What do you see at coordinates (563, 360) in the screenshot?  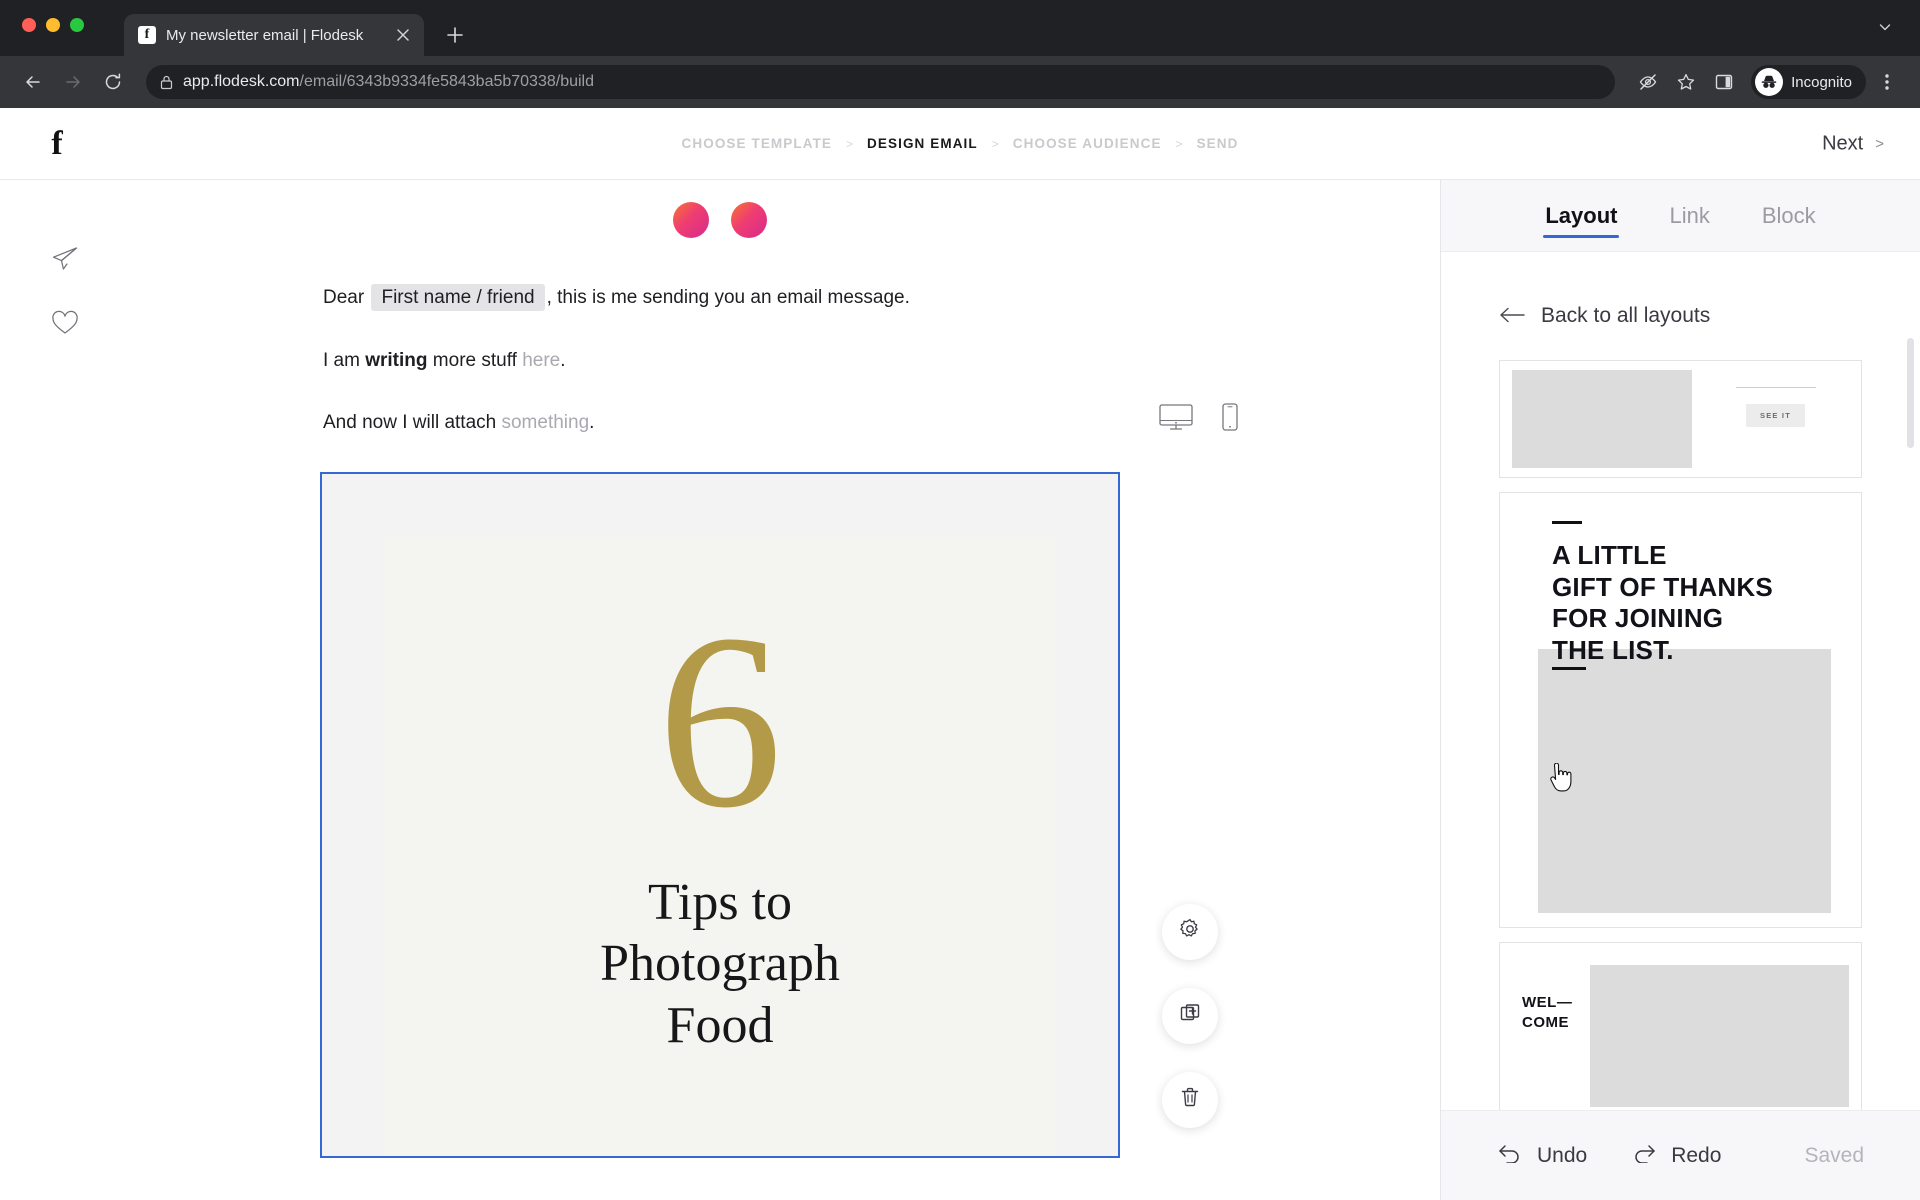 I see `paragraph-2-after: .` at bounding box center [563, 360].